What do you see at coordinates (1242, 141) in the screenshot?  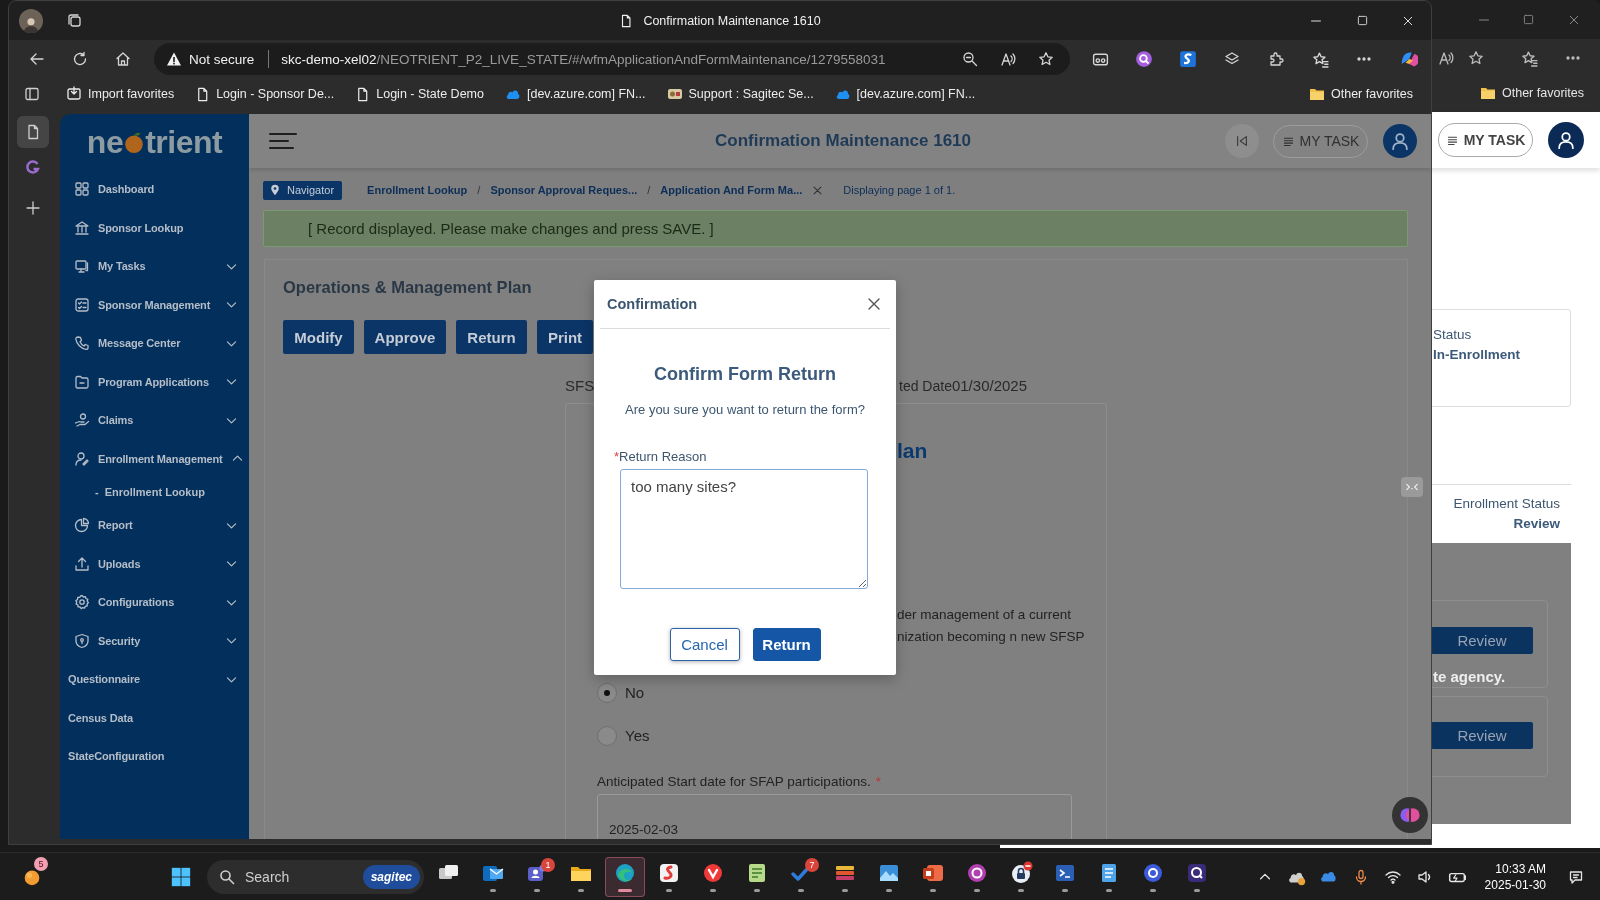 I see `back-button` at bounding box center [1242, 141].